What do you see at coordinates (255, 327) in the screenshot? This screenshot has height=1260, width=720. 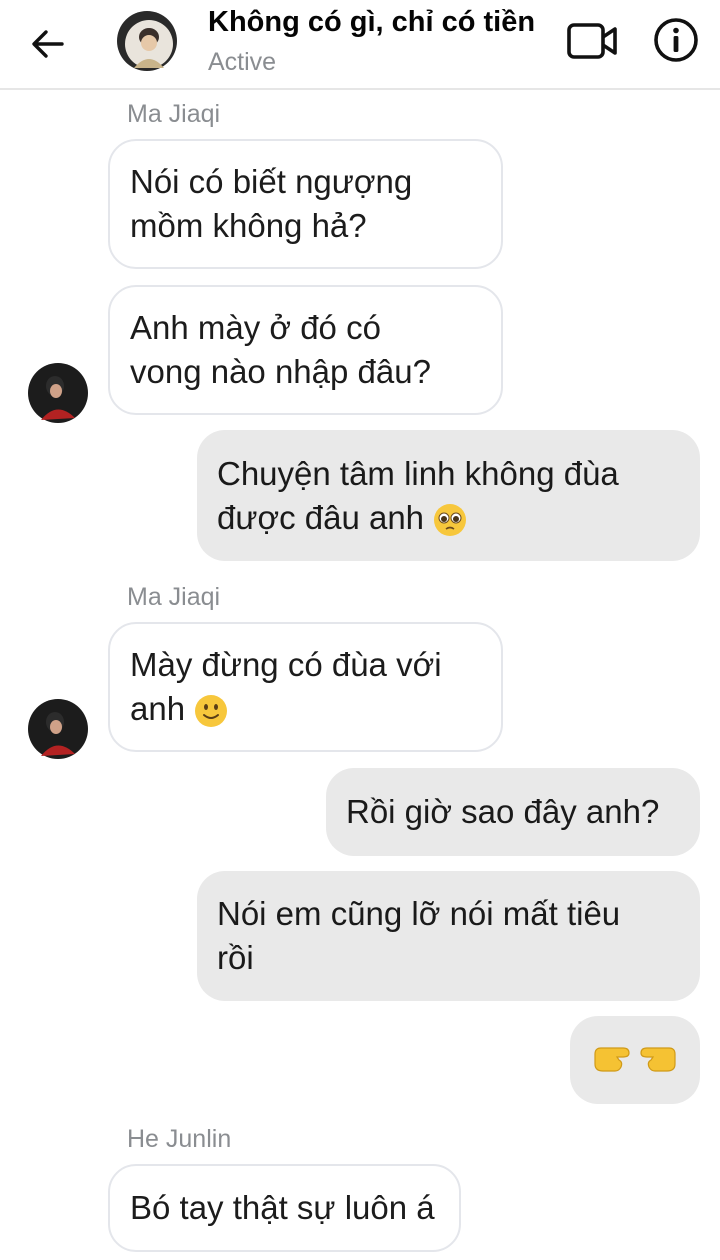 I see `message-text: Anh mày ở đó có` at bounding box center [255, 327].